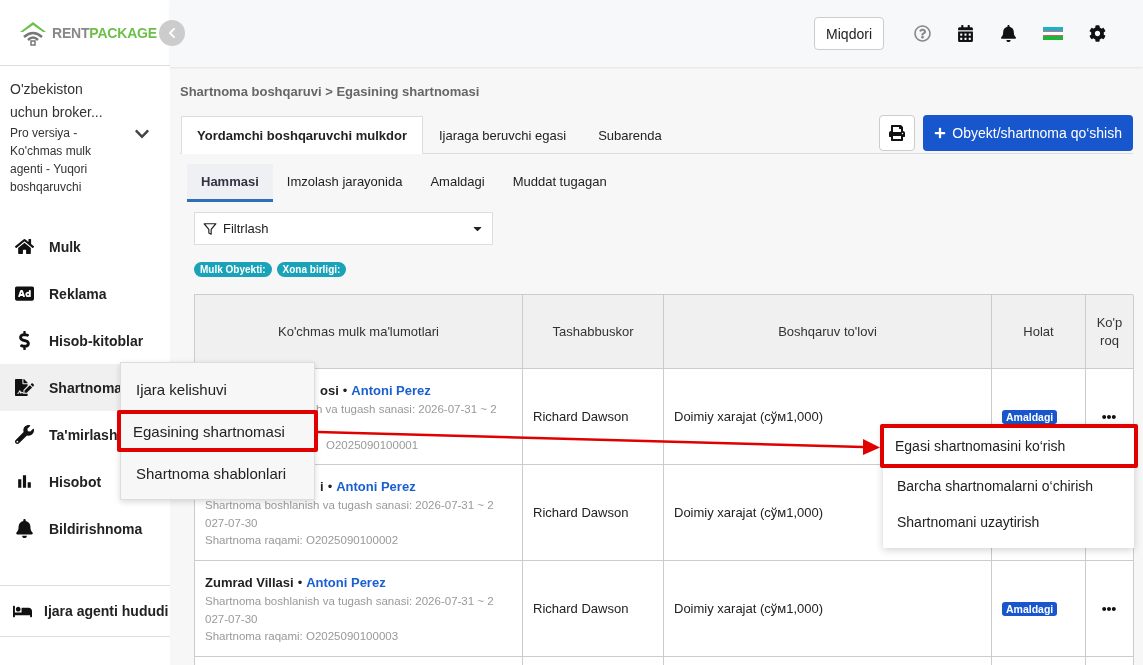 The height and width of the screenshot is (665, 1143). Describe the element at coordinates (302, 636) in the screenshot. I see `contract-detail: Shartnoma raqami: O2025090100003` at that location.